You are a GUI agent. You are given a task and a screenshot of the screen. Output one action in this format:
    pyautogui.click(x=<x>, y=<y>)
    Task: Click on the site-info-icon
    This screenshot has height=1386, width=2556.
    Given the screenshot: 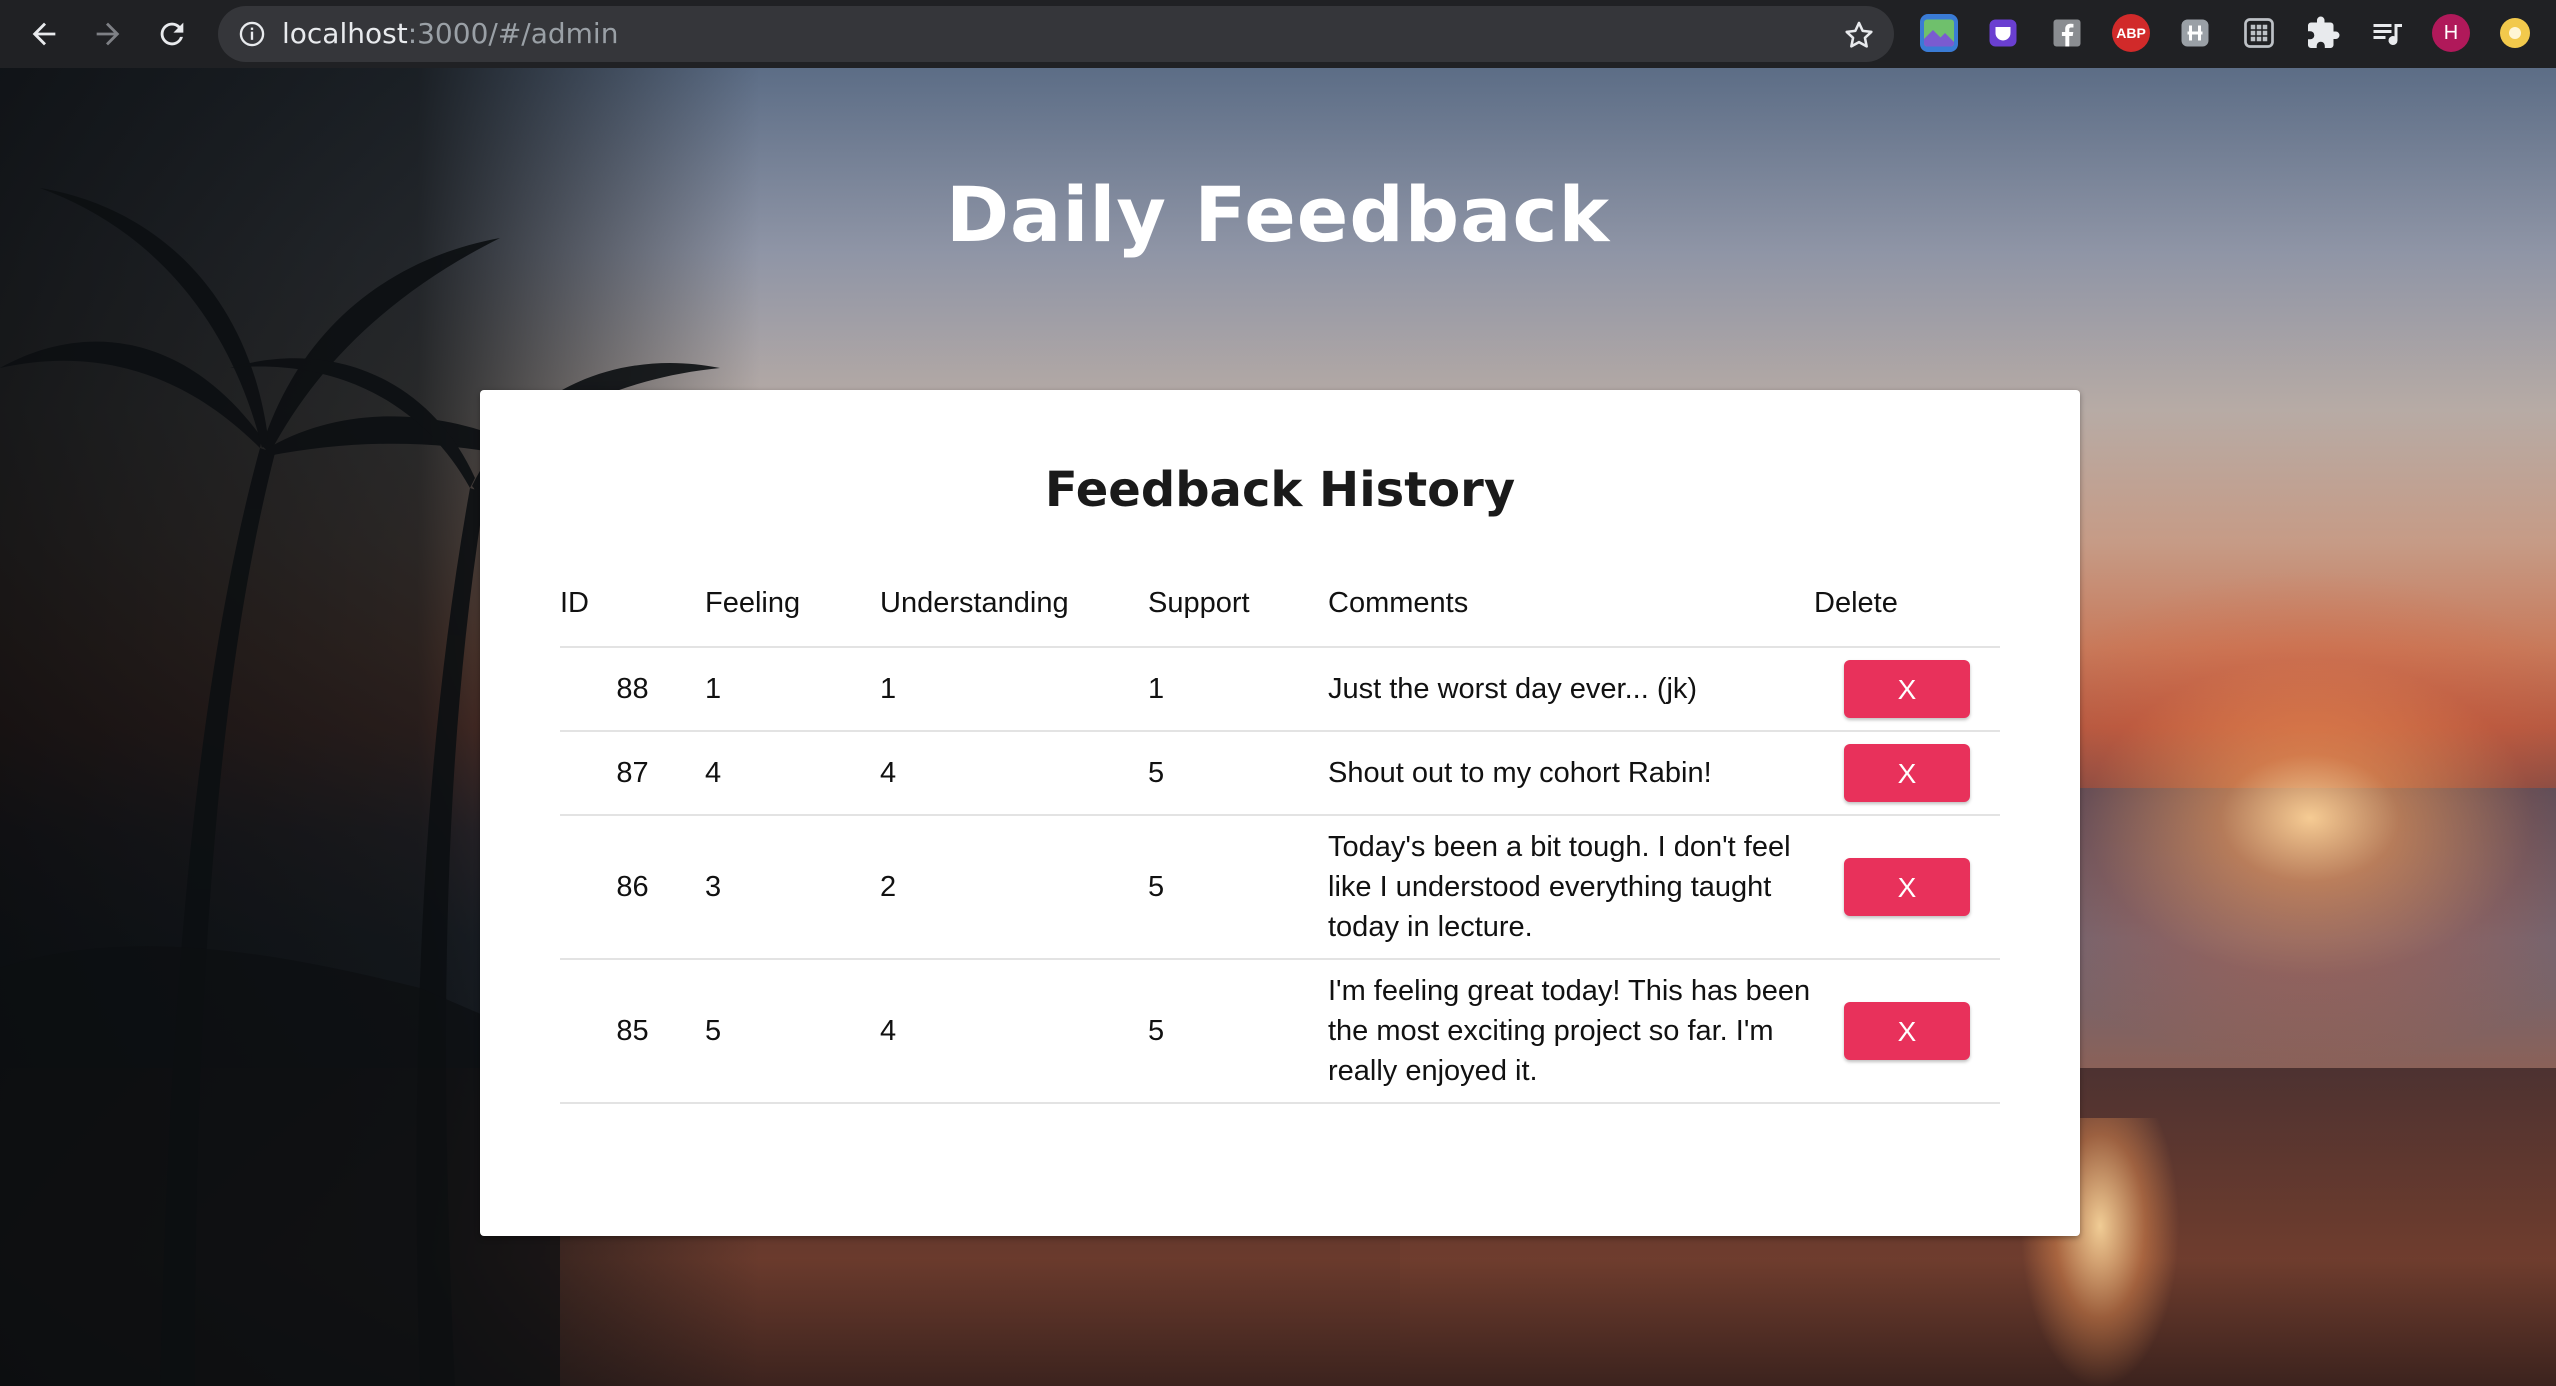 What is the action you would take?
    pyautogui.click(x=252, y=34)
    